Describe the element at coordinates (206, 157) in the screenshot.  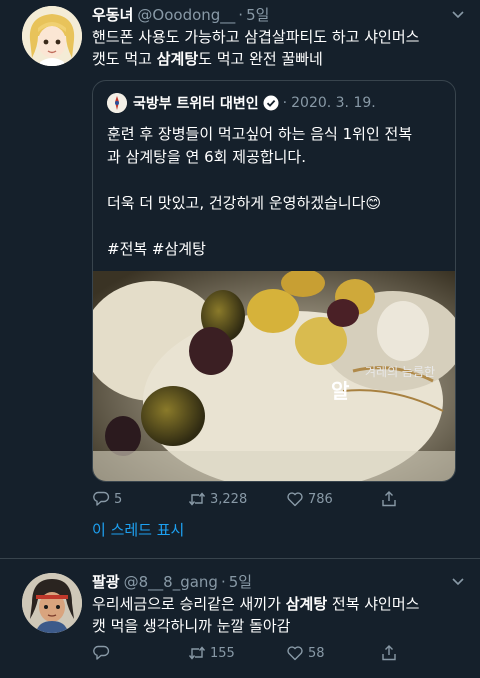
I see `quoted-text-line: 과 삼계탕을 연 6회 제공합니다.` at that location.